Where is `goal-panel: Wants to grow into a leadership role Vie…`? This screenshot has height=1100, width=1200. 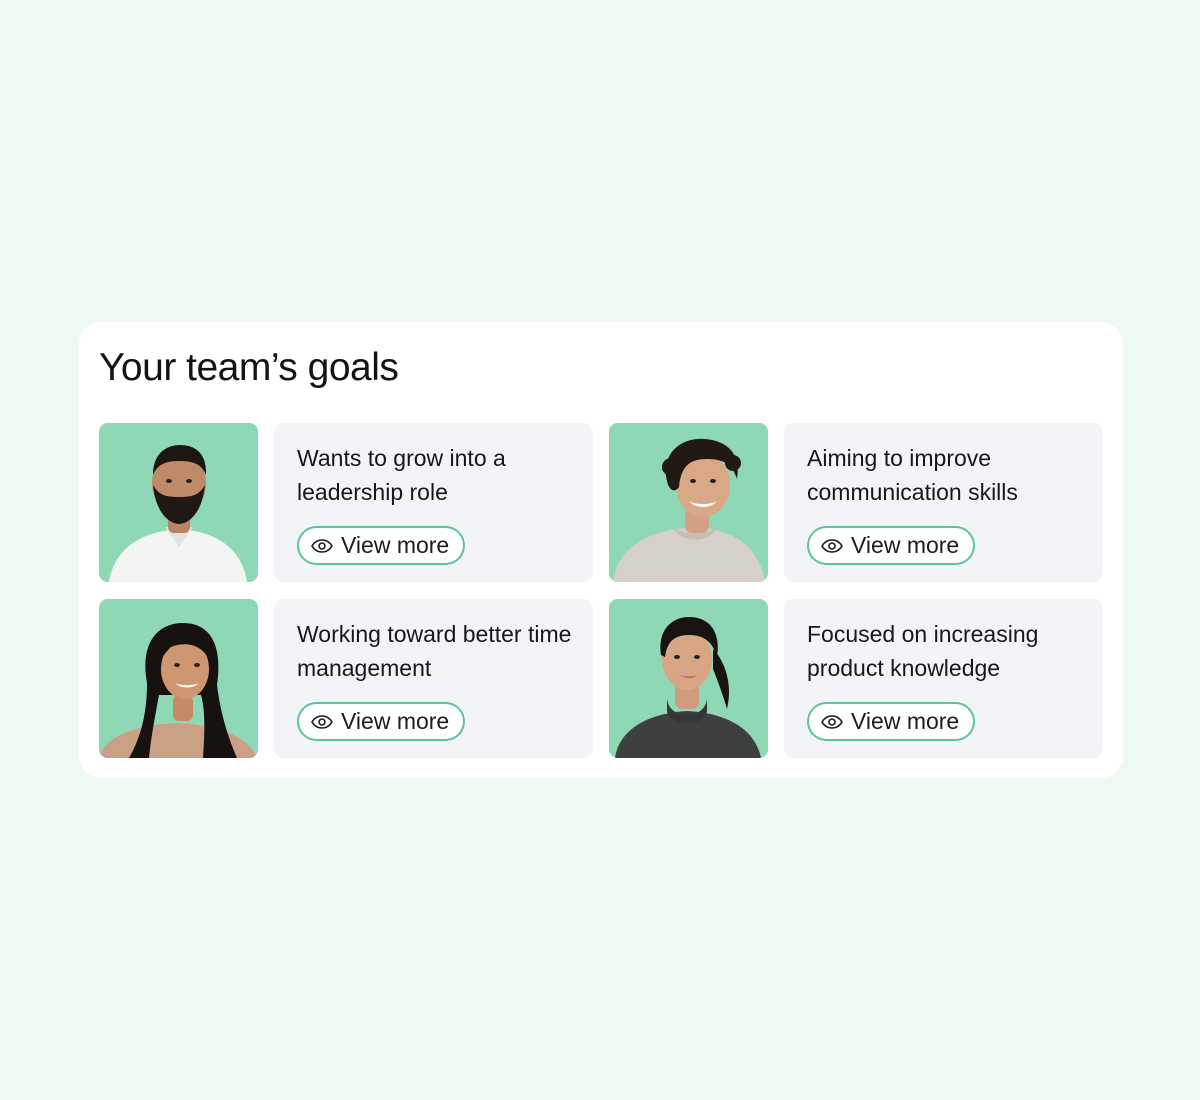
goal-panel: Wants to grow into a leadership role Vie… is located at coordinates (433, 502).